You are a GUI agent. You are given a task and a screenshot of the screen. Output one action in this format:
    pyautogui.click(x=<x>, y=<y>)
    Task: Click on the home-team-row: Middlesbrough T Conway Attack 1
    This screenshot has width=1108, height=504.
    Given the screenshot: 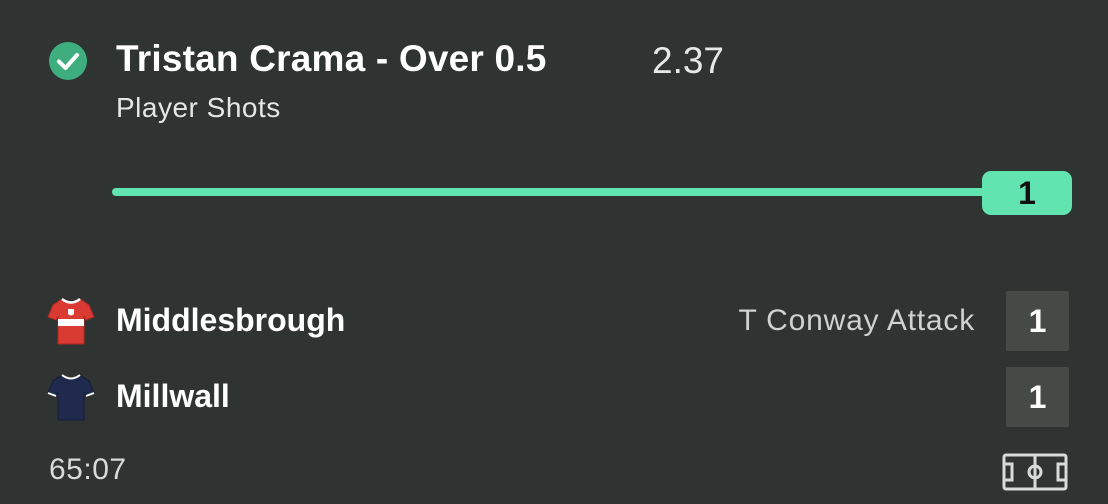 What is the action you would take?
    pyautogui.click(x=554, y=321)
    